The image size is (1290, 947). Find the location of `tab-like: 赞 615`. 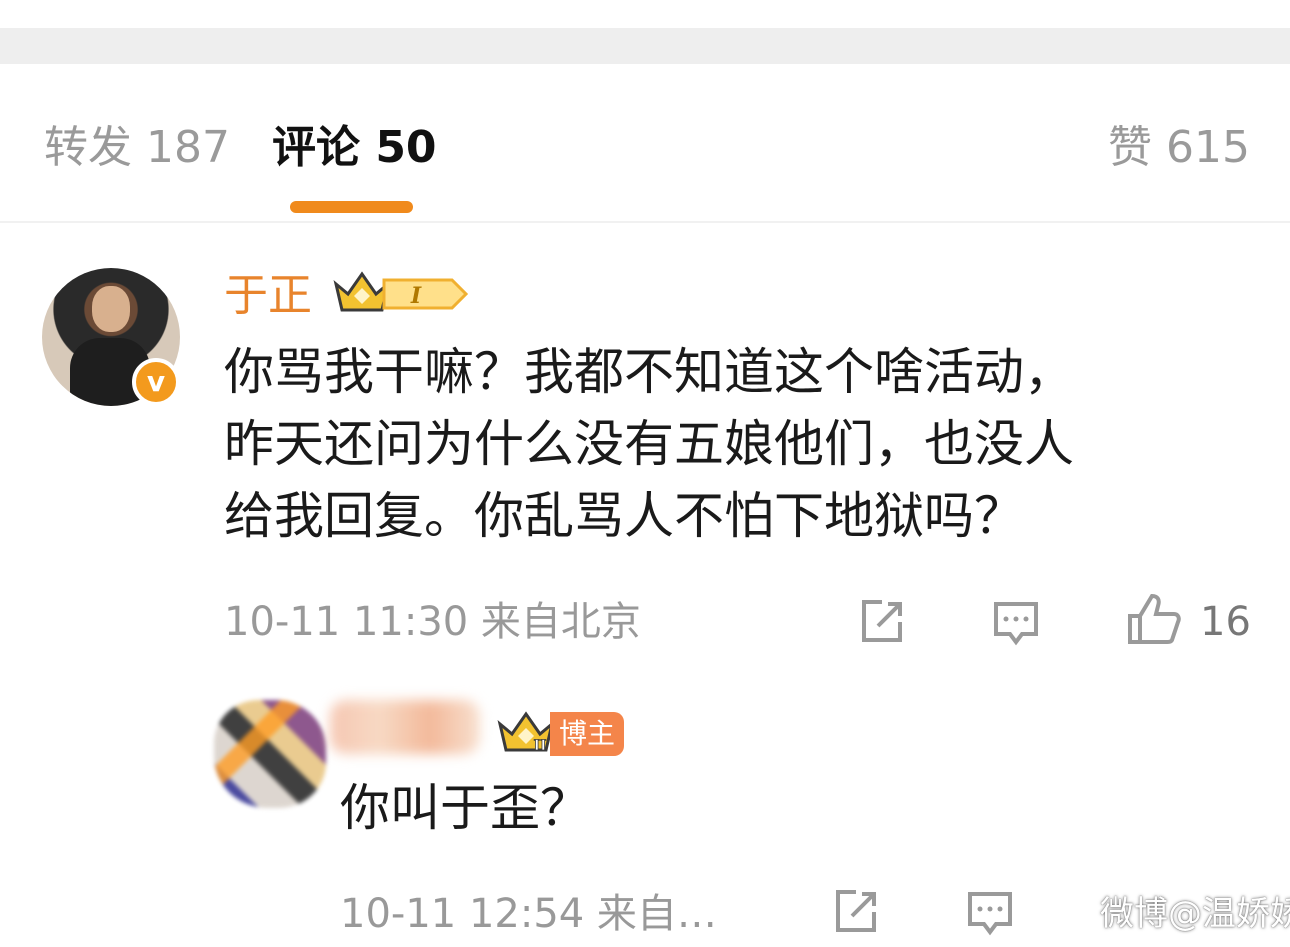

tab-like: 赞 615 is located at coordinates (1179, 148).